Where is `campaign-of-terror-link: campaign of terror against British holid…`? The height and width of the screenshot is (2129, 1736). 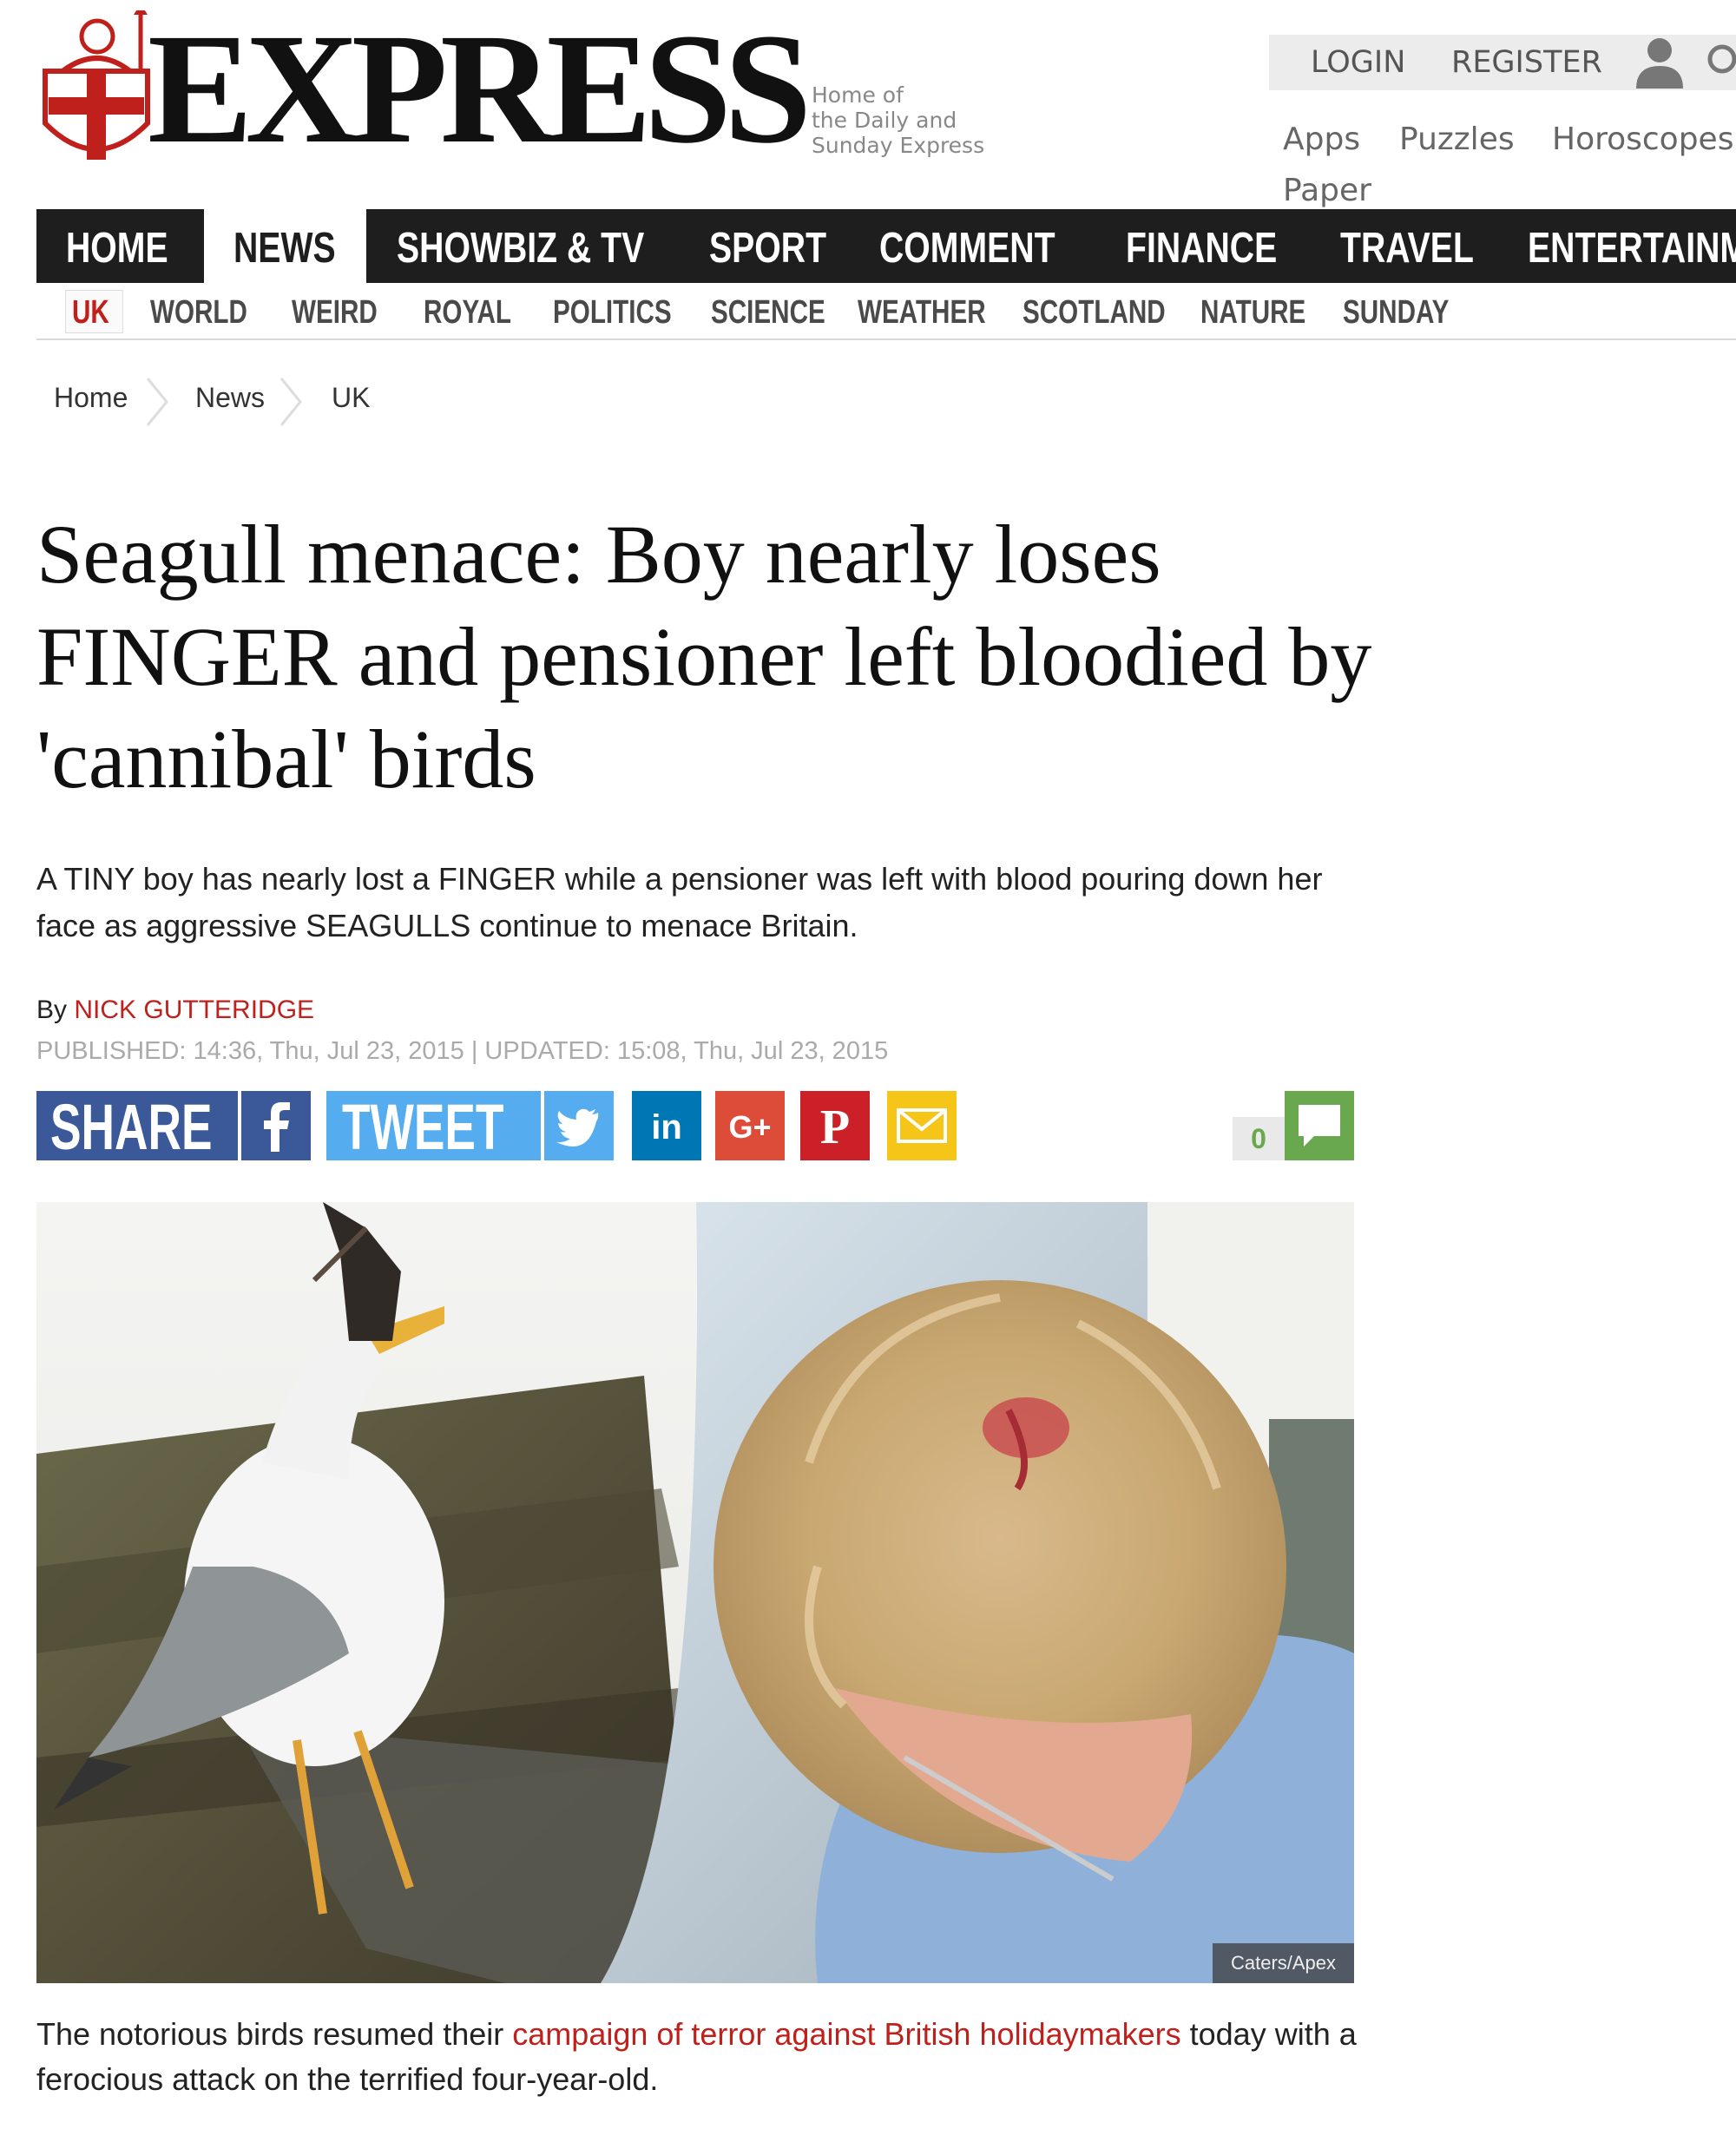 campaign-of-terror-link: campaign of terror against British holid… is located at coordinates (846, 2034).